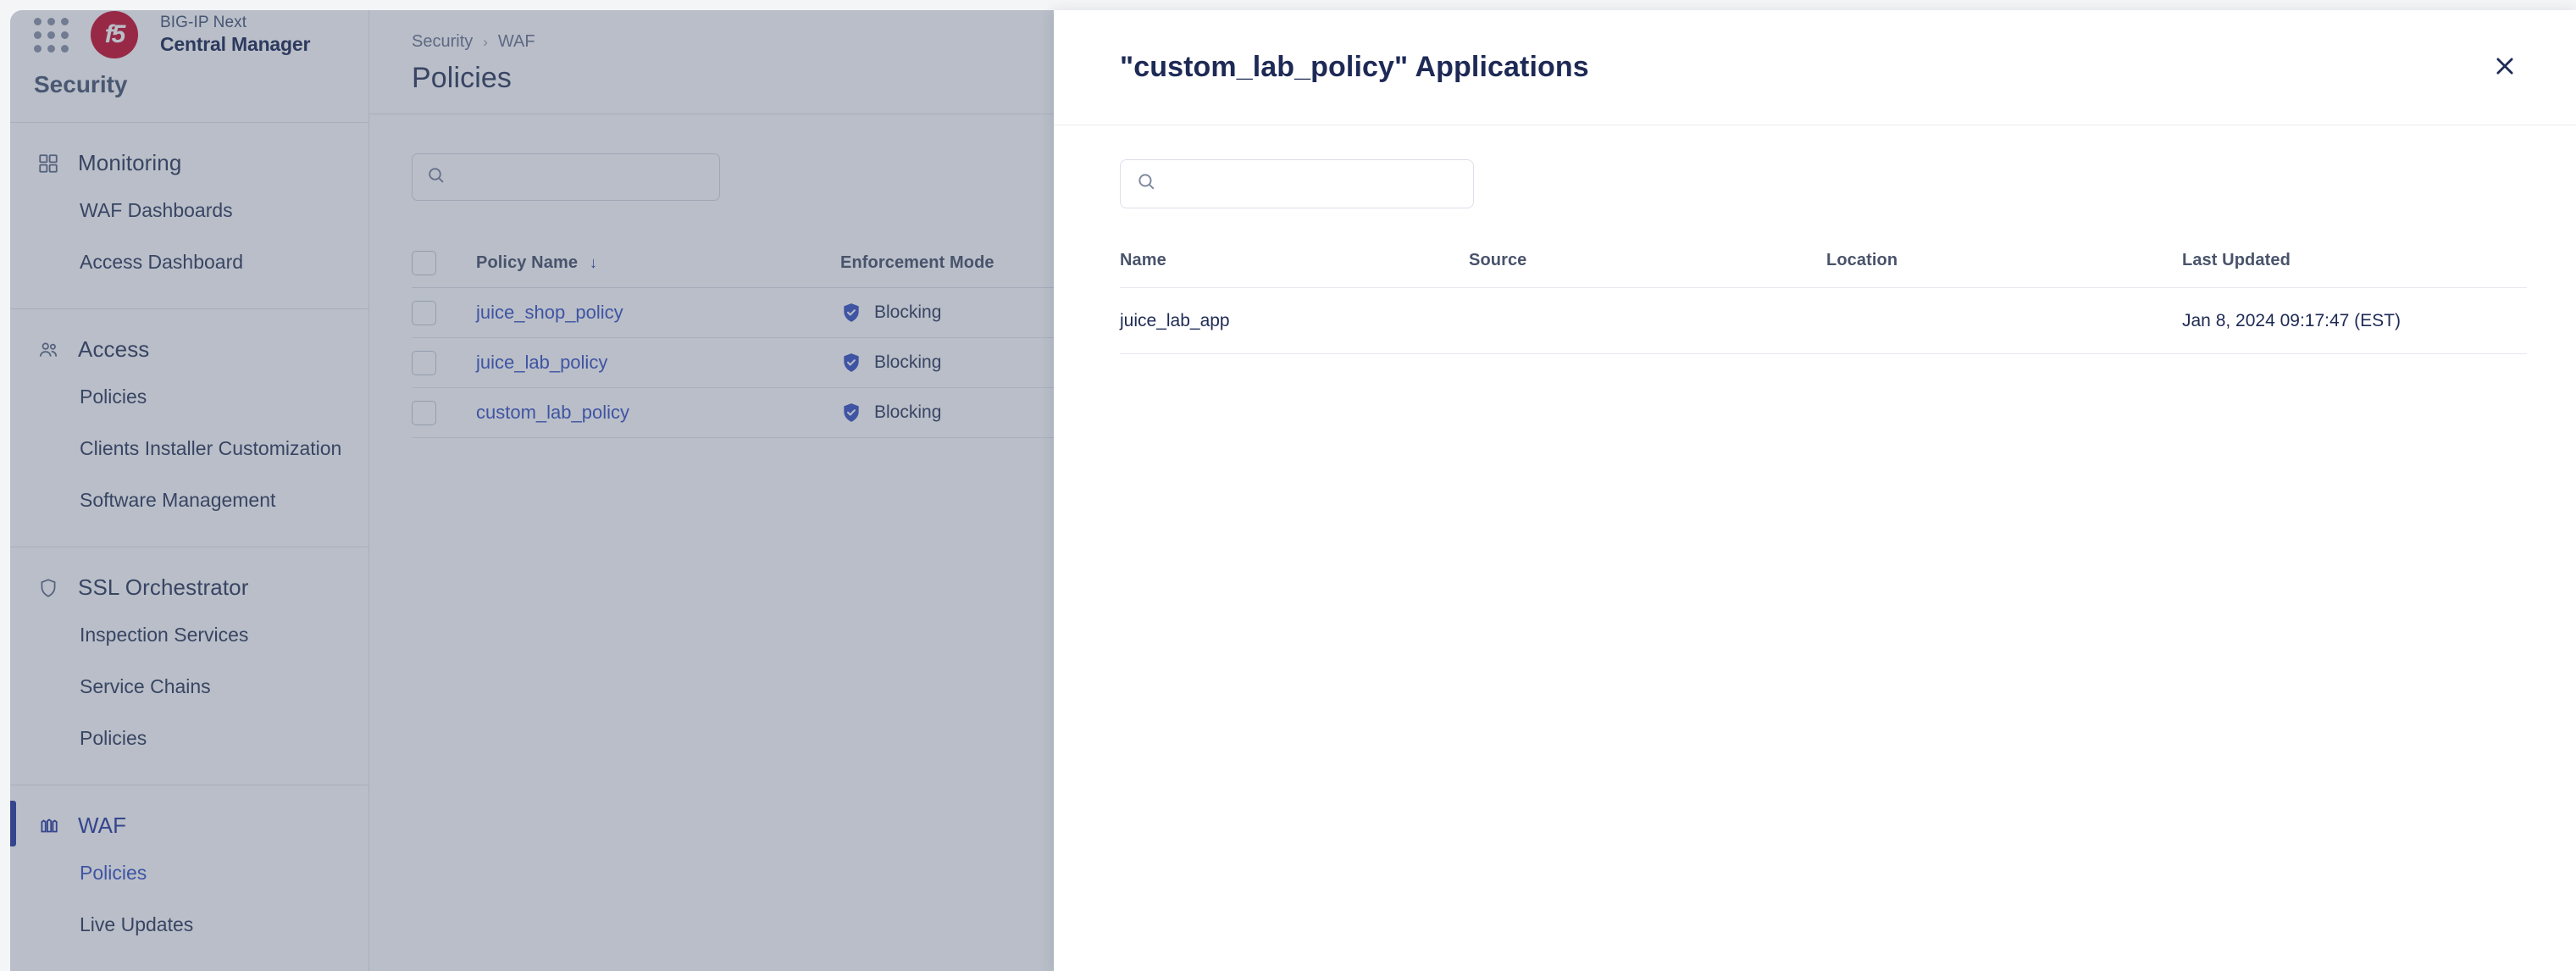 This screenshot has height=971, width=2576. I want to click on drawer-title: "custom_lab_policy" Applications, so click(1354, 67).